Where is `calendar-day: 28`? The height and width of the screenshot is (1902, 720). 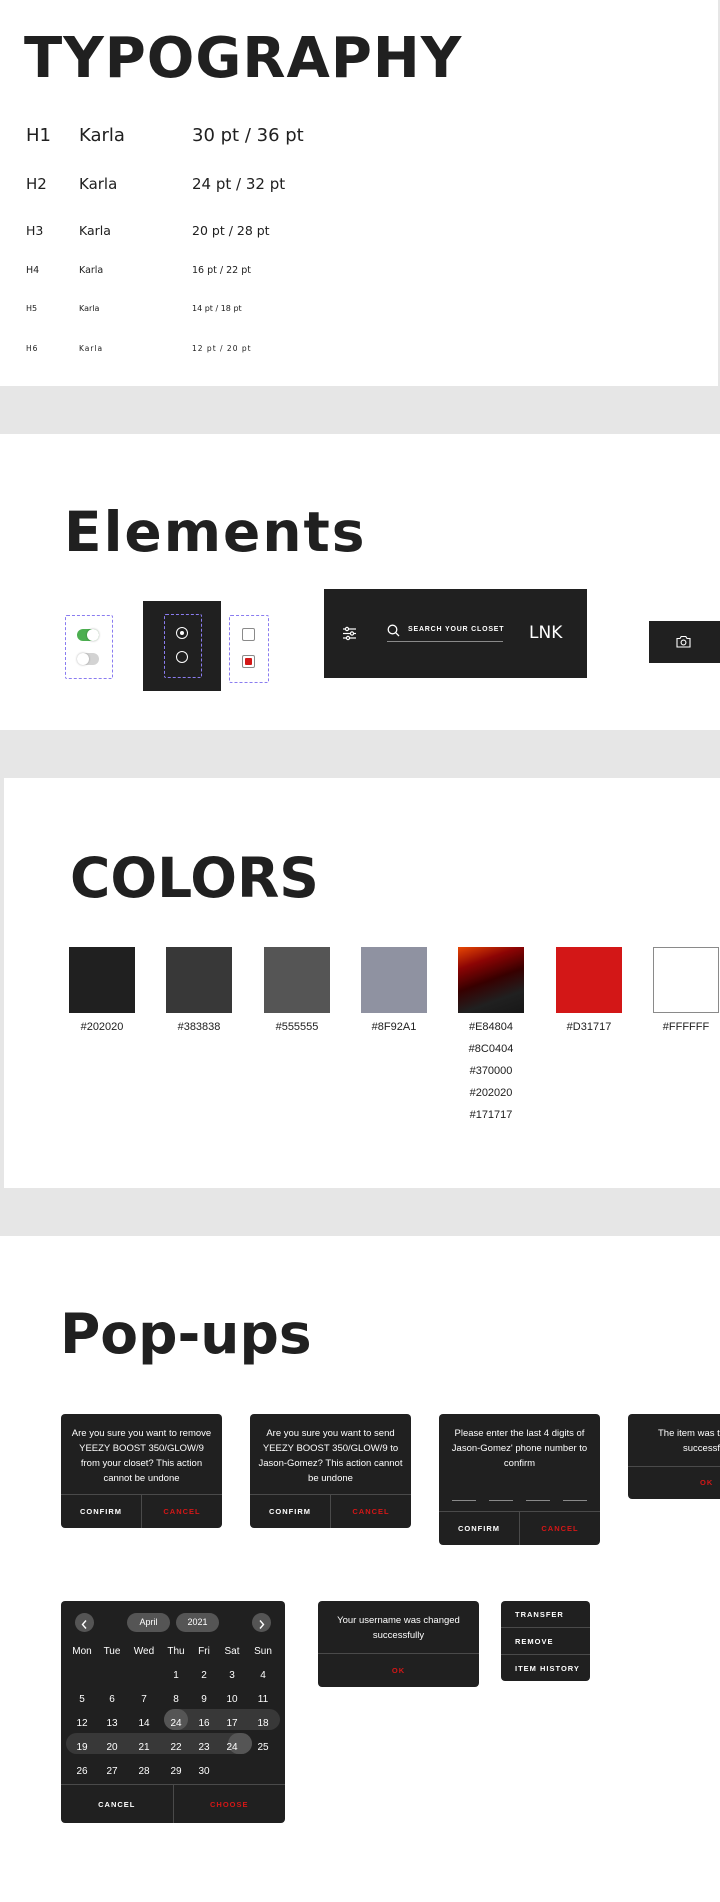
calendar-day: 28 is located at coordinates (144, 1771).